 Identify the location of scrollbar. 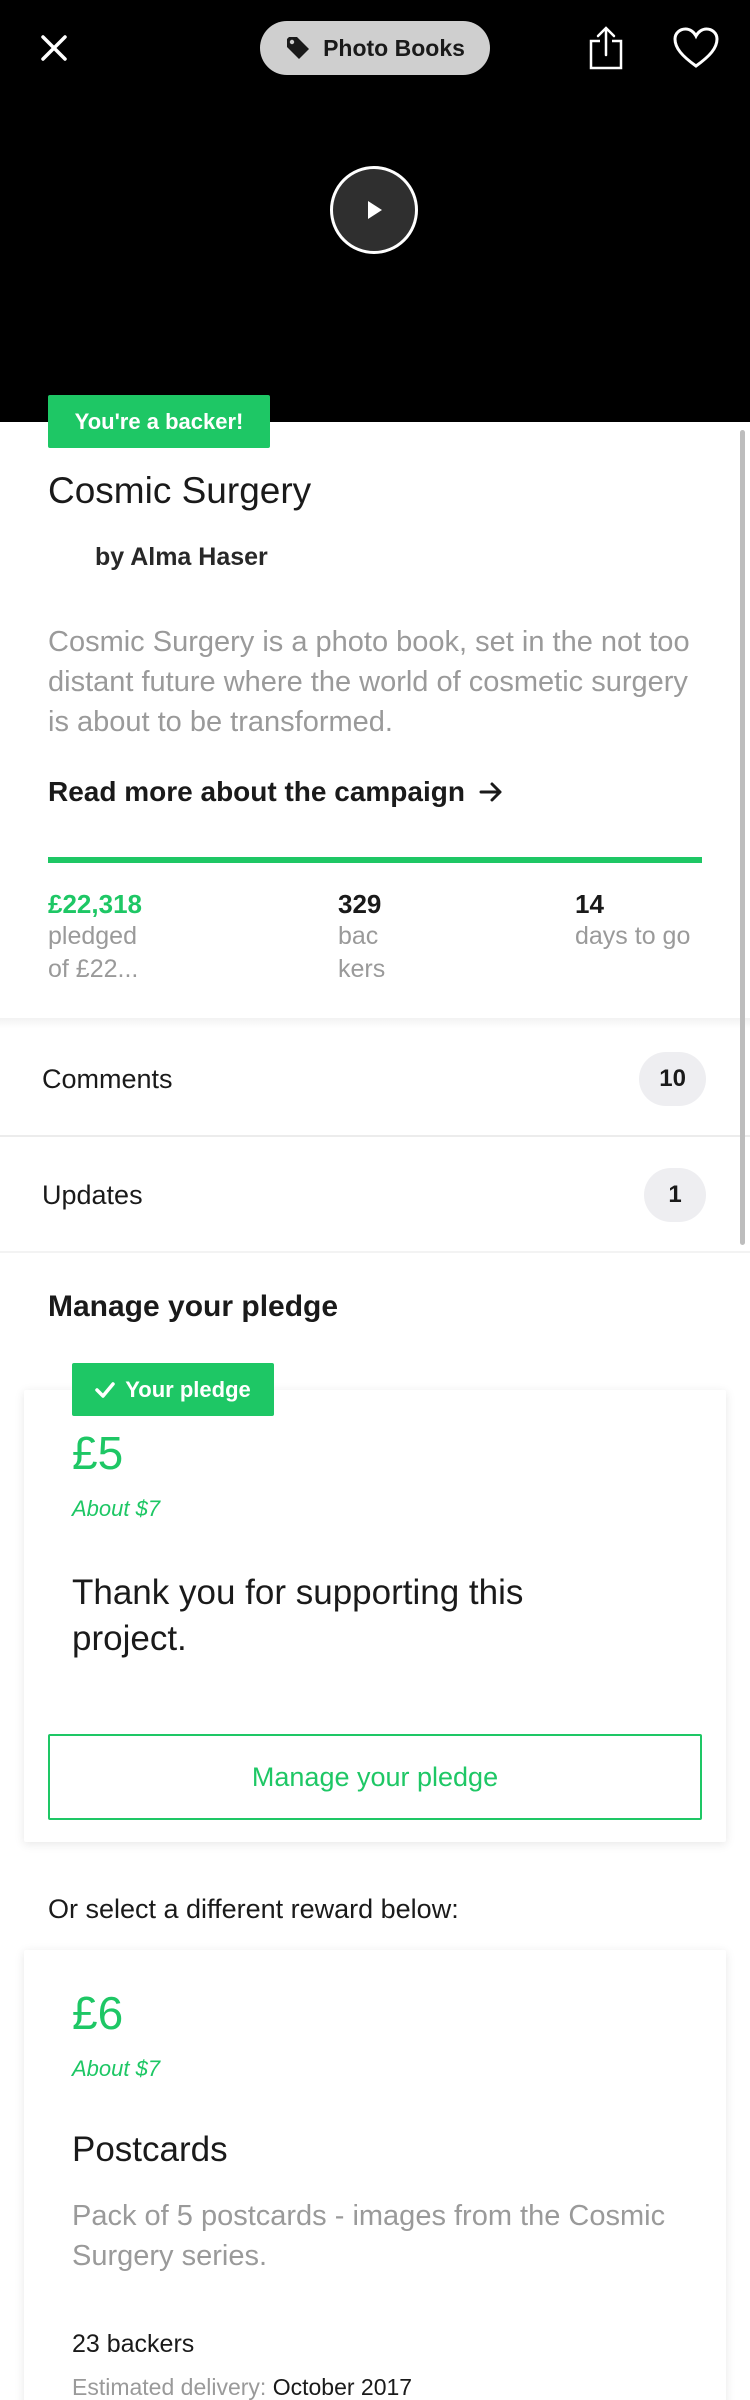
(742, 837).